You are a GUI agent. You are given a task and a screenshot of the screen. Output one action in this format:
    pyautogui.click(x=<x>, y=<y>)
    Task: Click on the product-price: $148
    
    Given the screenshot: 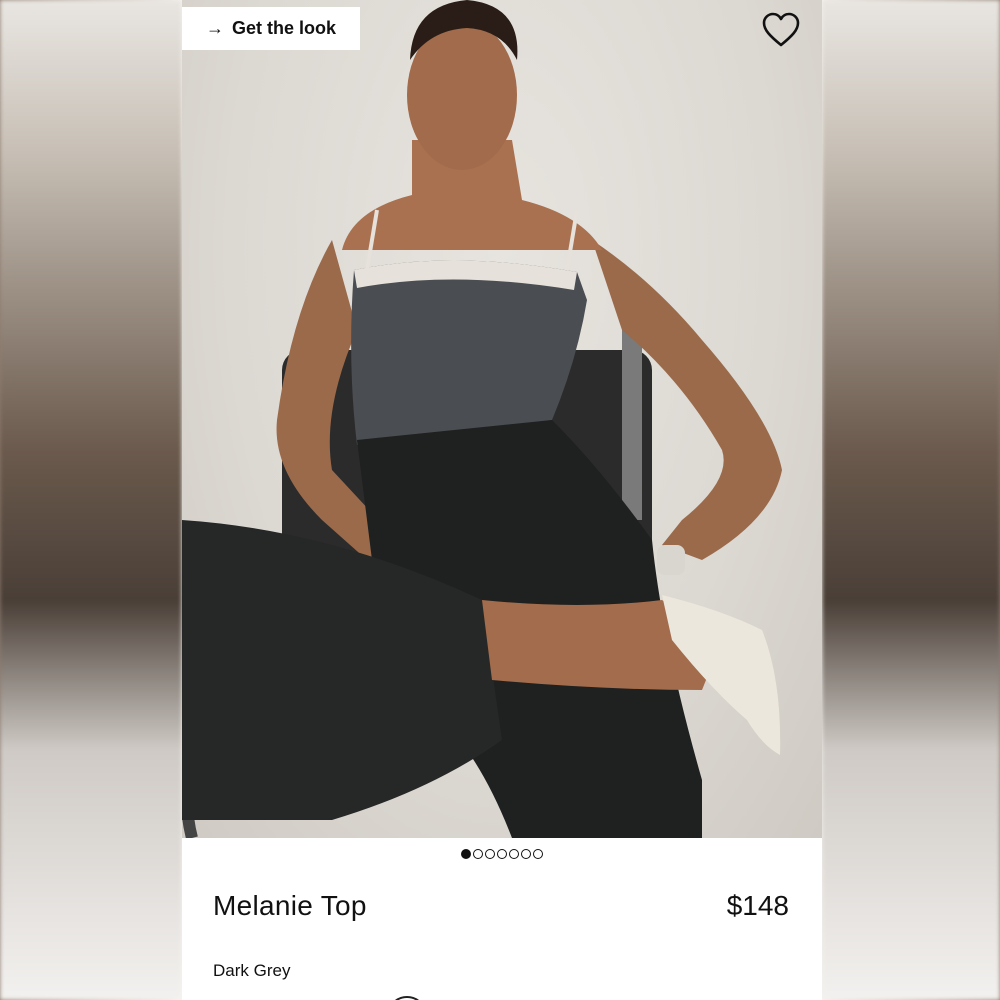 What is the action you would take?
    pyautogui.click(x=757, y=905)
    